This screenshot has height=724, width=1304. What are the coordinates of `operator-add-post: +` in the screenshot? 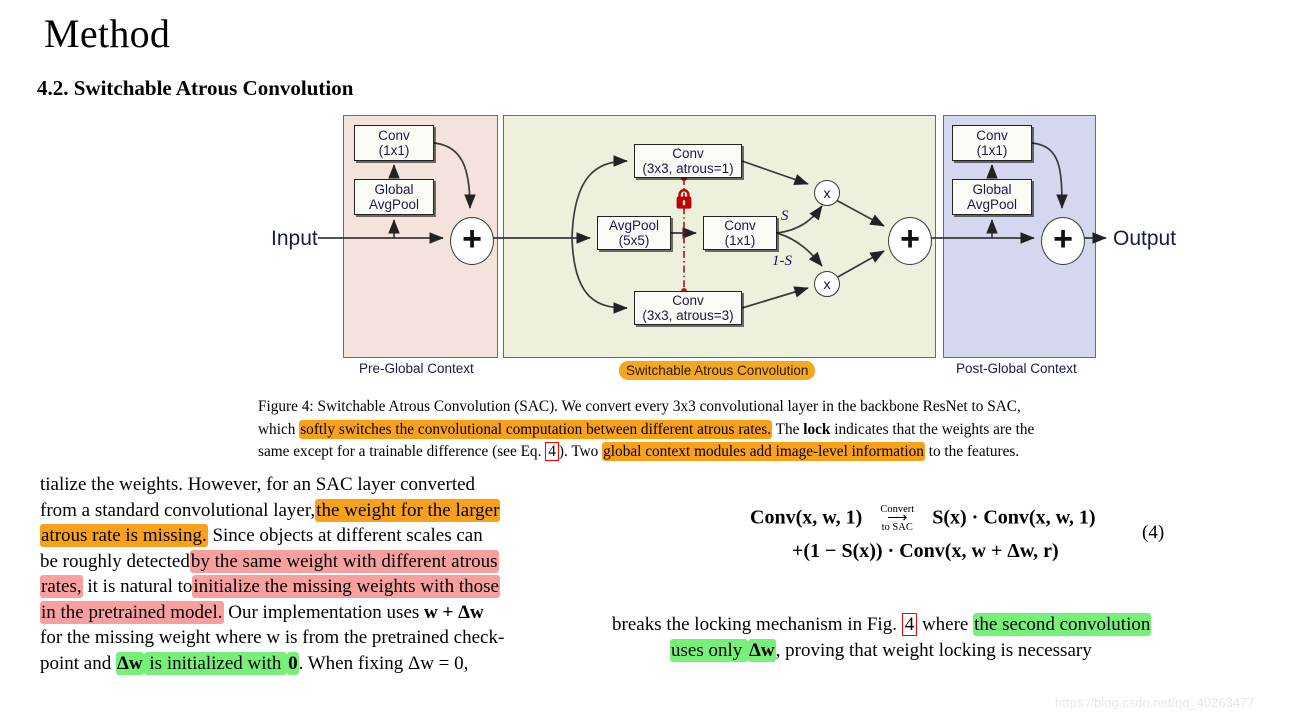 It's located at (1063, 241).